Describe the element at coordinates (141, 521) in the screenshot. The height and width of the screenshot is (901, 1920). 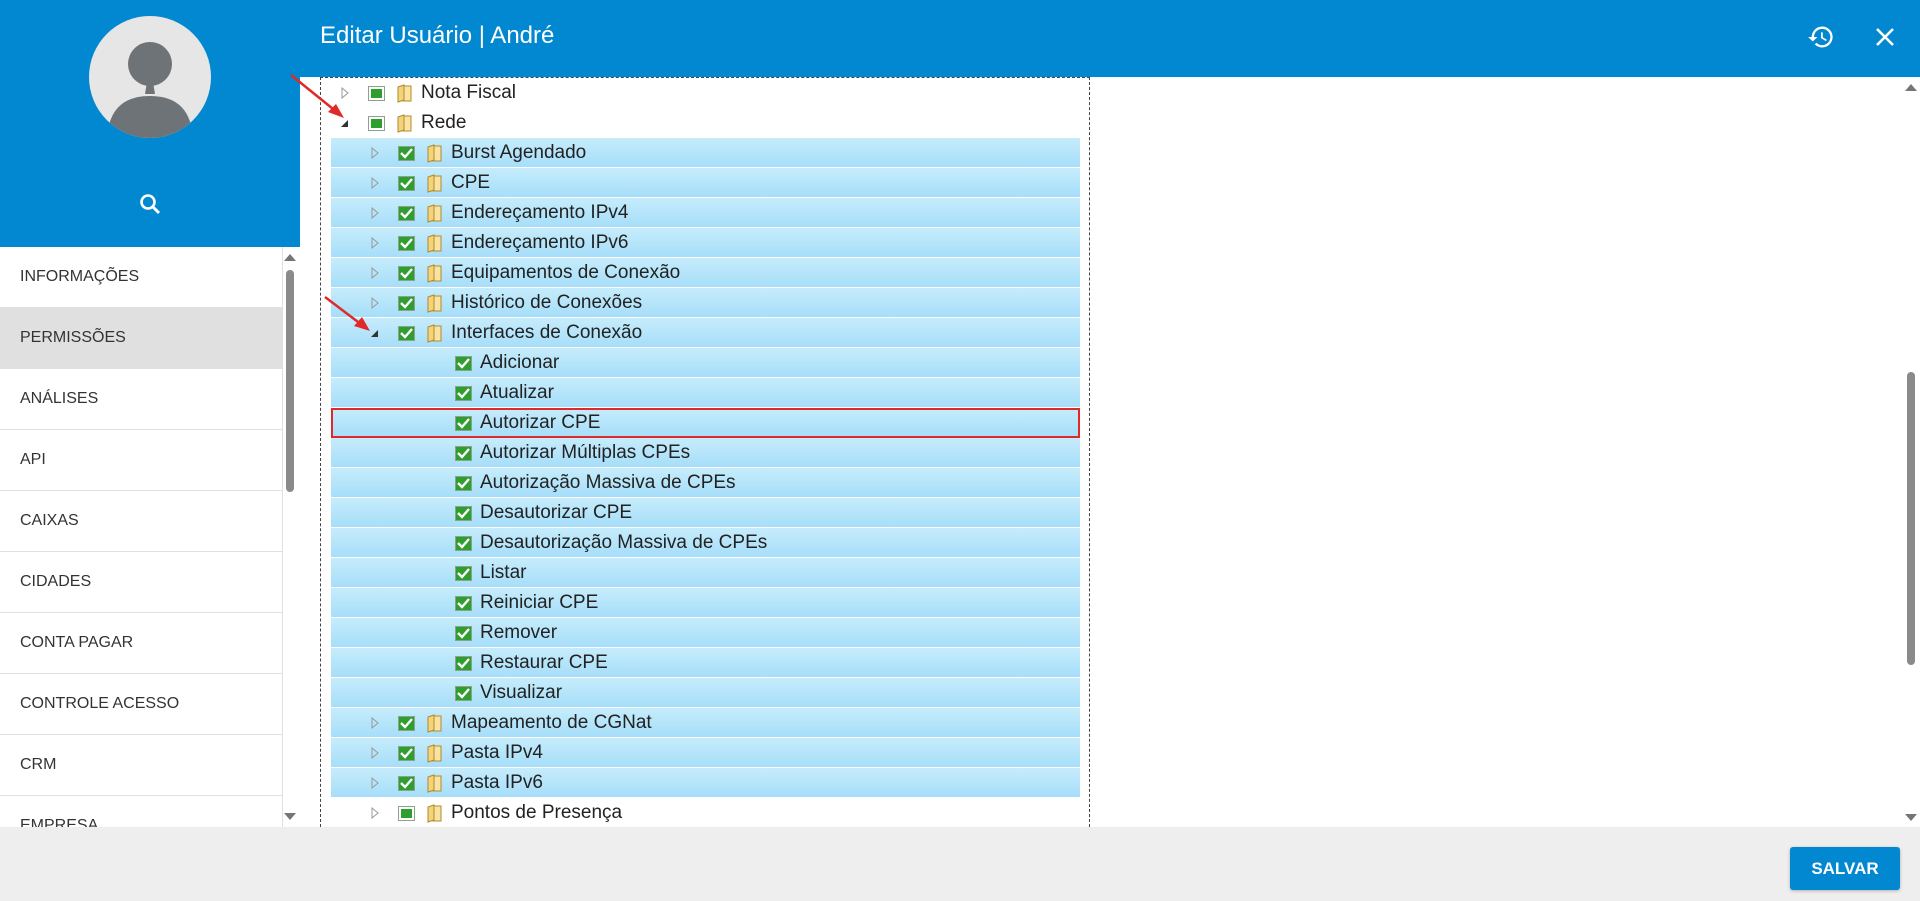
I see `sidebar-item-caixas: CAIXAS` at that location.